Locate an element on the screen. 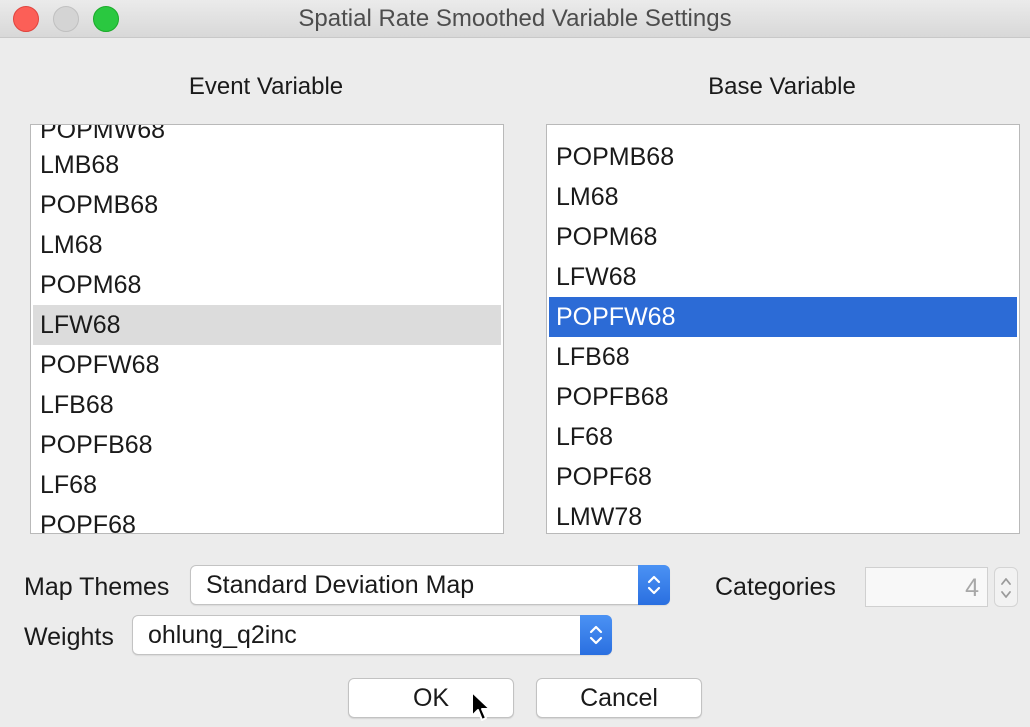  mouse-pointer-icon is located at coordinates (481, 706).